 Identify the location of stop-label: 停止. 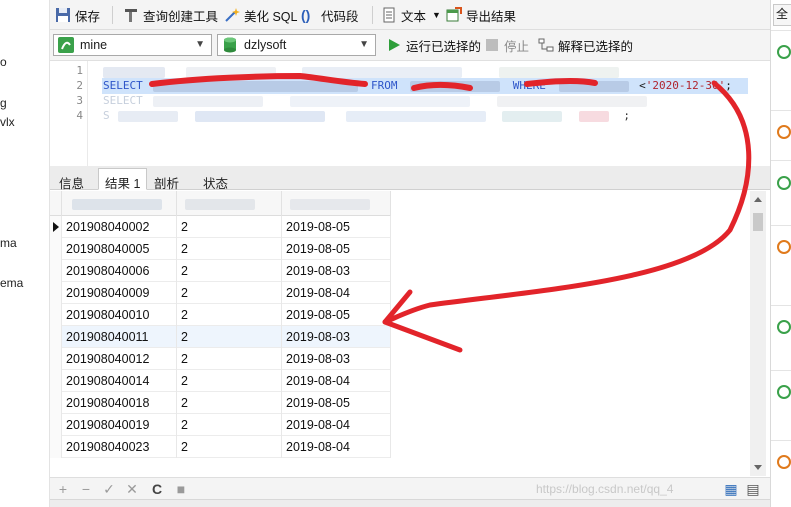
(517, 46).